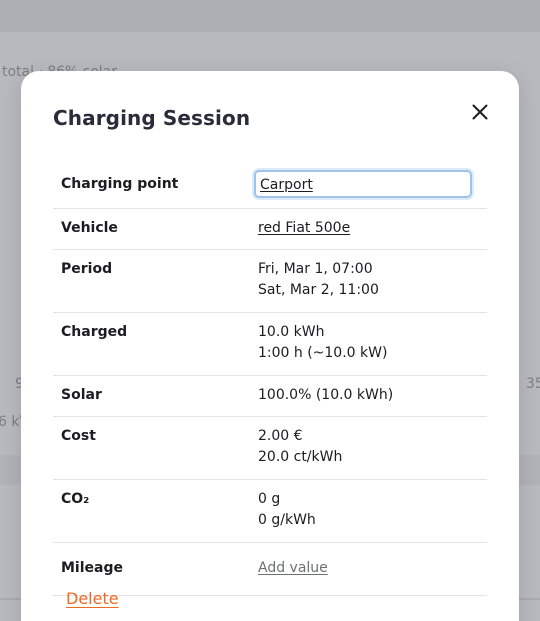  What do you see at coordinates (94, 332) in the screenshot?
I see `row-label: Charged` at bounding box center [94, 332].